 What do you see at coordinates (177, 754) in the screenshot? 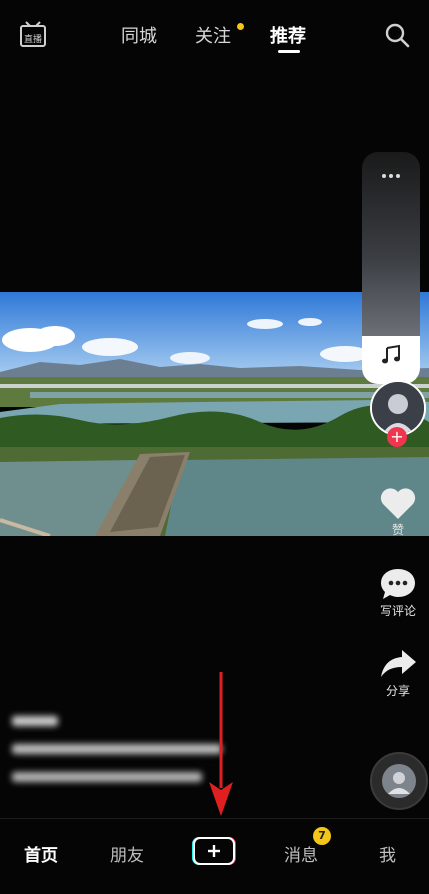
I see `video-caption-blurred` at bounding box center [177, 754].